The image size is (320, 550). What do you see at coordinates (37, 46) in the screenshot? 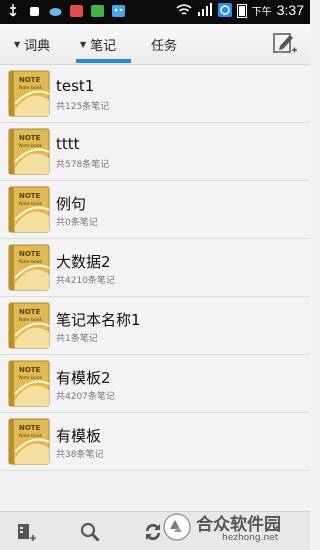
I see `tab-dictionary-label: 词典` at bounding box center [37, 46].